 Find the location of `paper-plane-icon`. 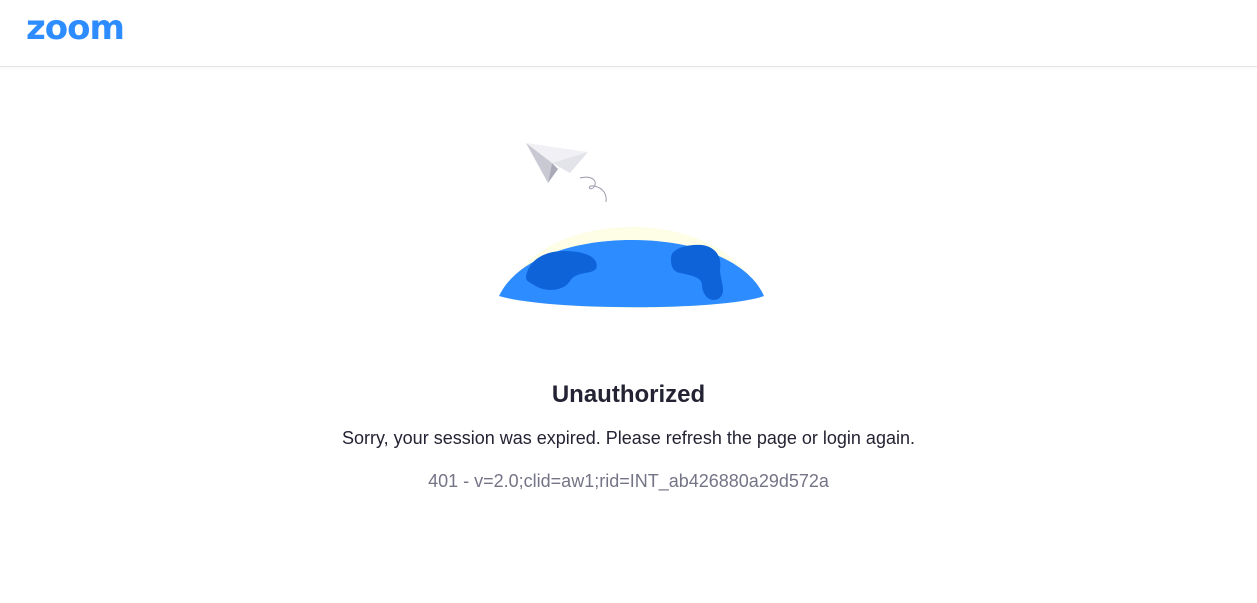

paper-plane-icon is located at coordinates (566, 173).